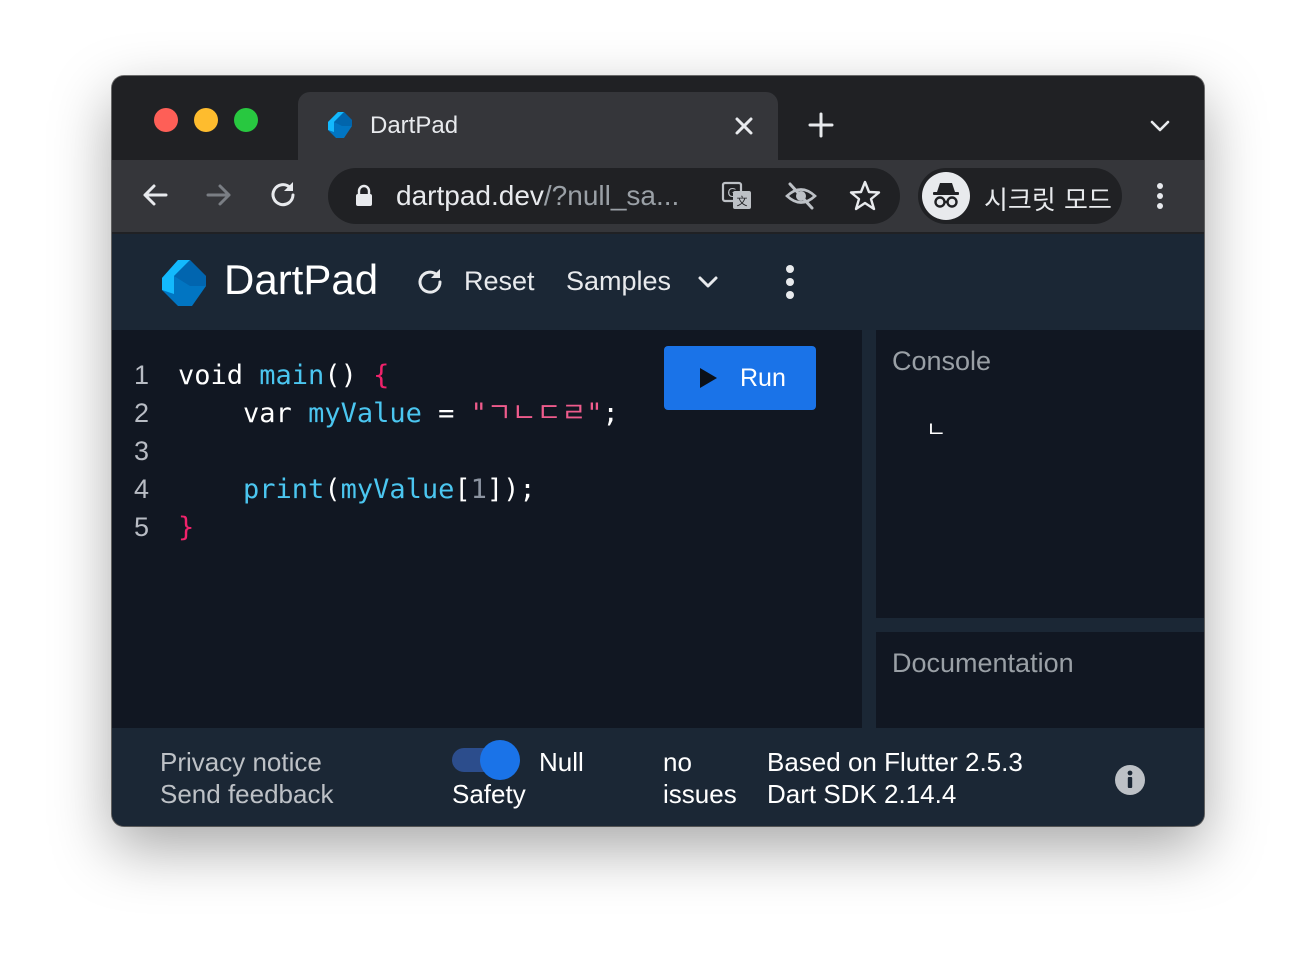  I want to click on samples-dropdown: Samples, so click(618, 281).